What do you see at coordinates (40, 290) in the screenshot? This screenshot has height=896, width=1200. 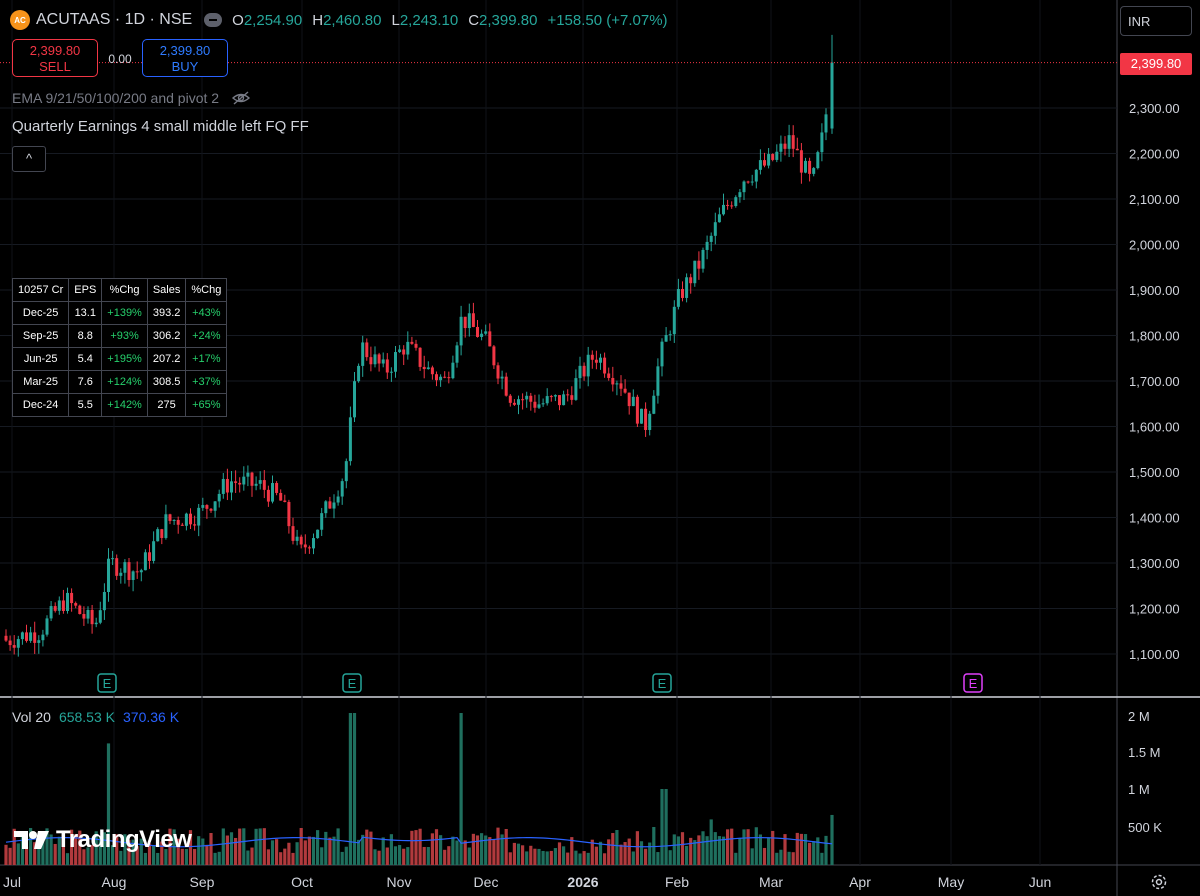 I see `header-cell: 10257 Cr` at bounding box center [40, 290].